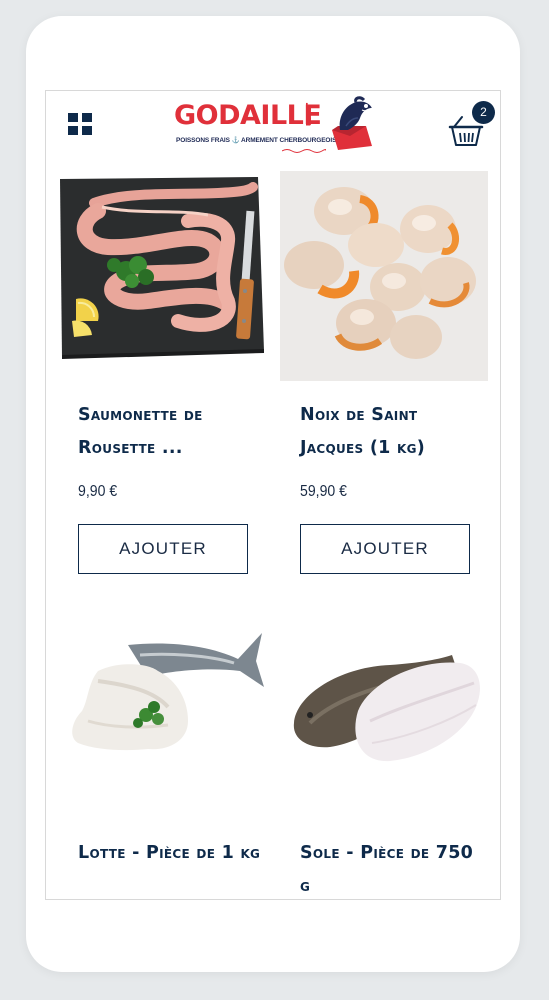 This screenshot has height=1000, width=549. I want to click on logo-tagline: POISSONS FRAIS ⚓ ARMEMENT CHERBOURGEOIS, so click(256, 140).